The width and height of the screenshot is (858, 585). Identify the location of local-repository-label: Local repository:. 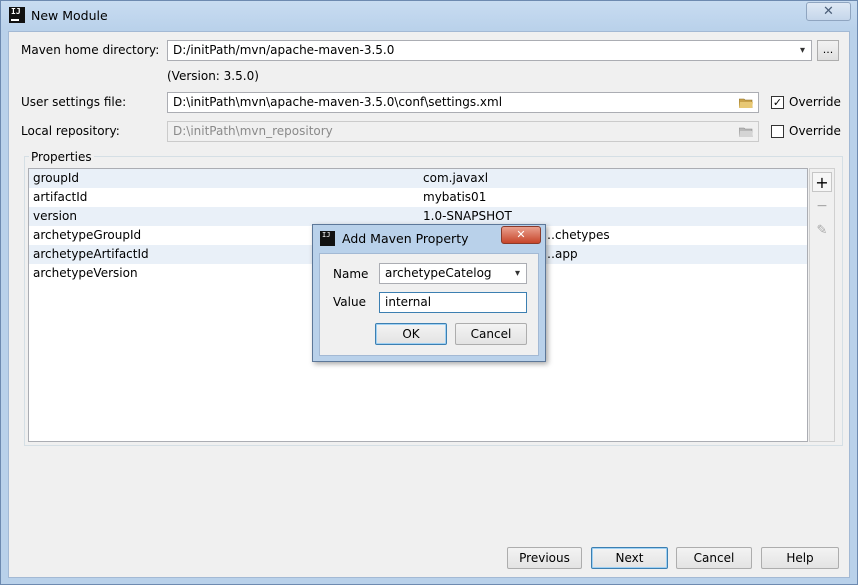
(70, 131).